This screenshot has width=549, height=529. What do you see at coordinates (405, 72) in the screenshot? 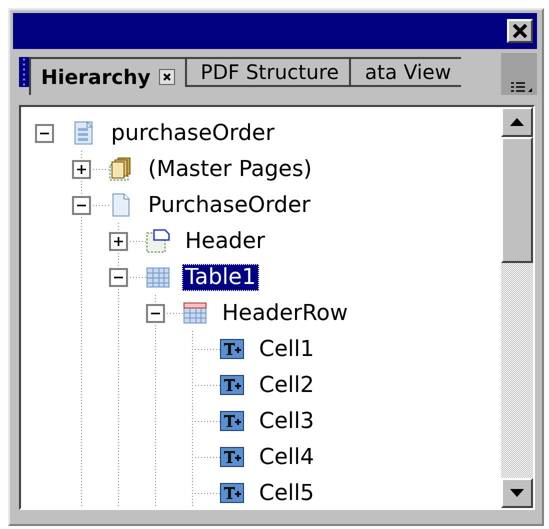
I see `tab: ata View` at bounding box center [405, 72].